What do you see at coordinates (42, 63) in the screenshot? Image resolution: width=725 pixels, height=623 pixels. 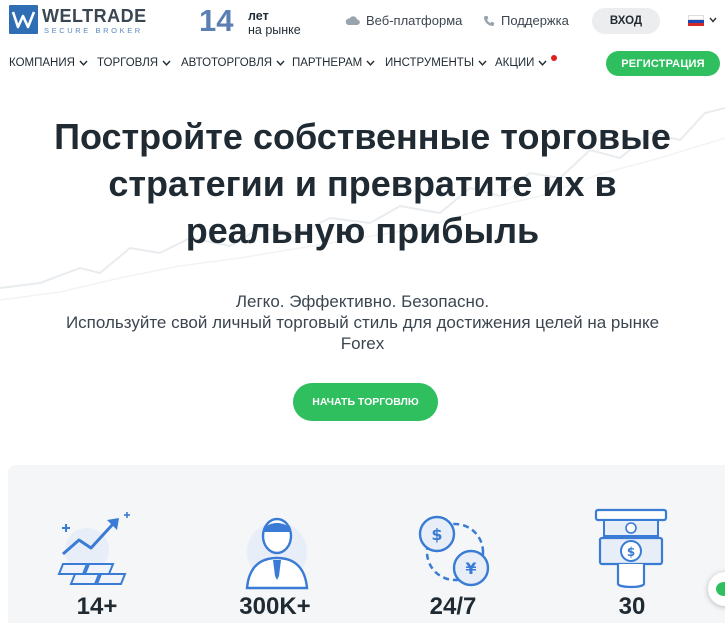 I see `nav-item-label: КОМПАНИЯ` at bounding box center [42, 63].